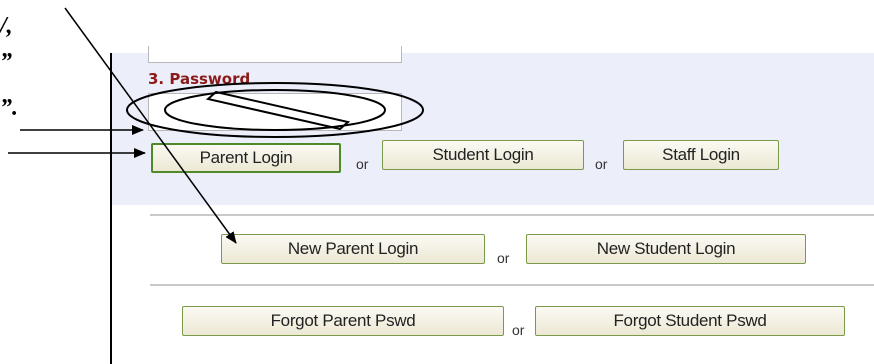 The height and width of the screenshot is (364, 874). I want to click on outer-circle-annotation, so click(275, 110).